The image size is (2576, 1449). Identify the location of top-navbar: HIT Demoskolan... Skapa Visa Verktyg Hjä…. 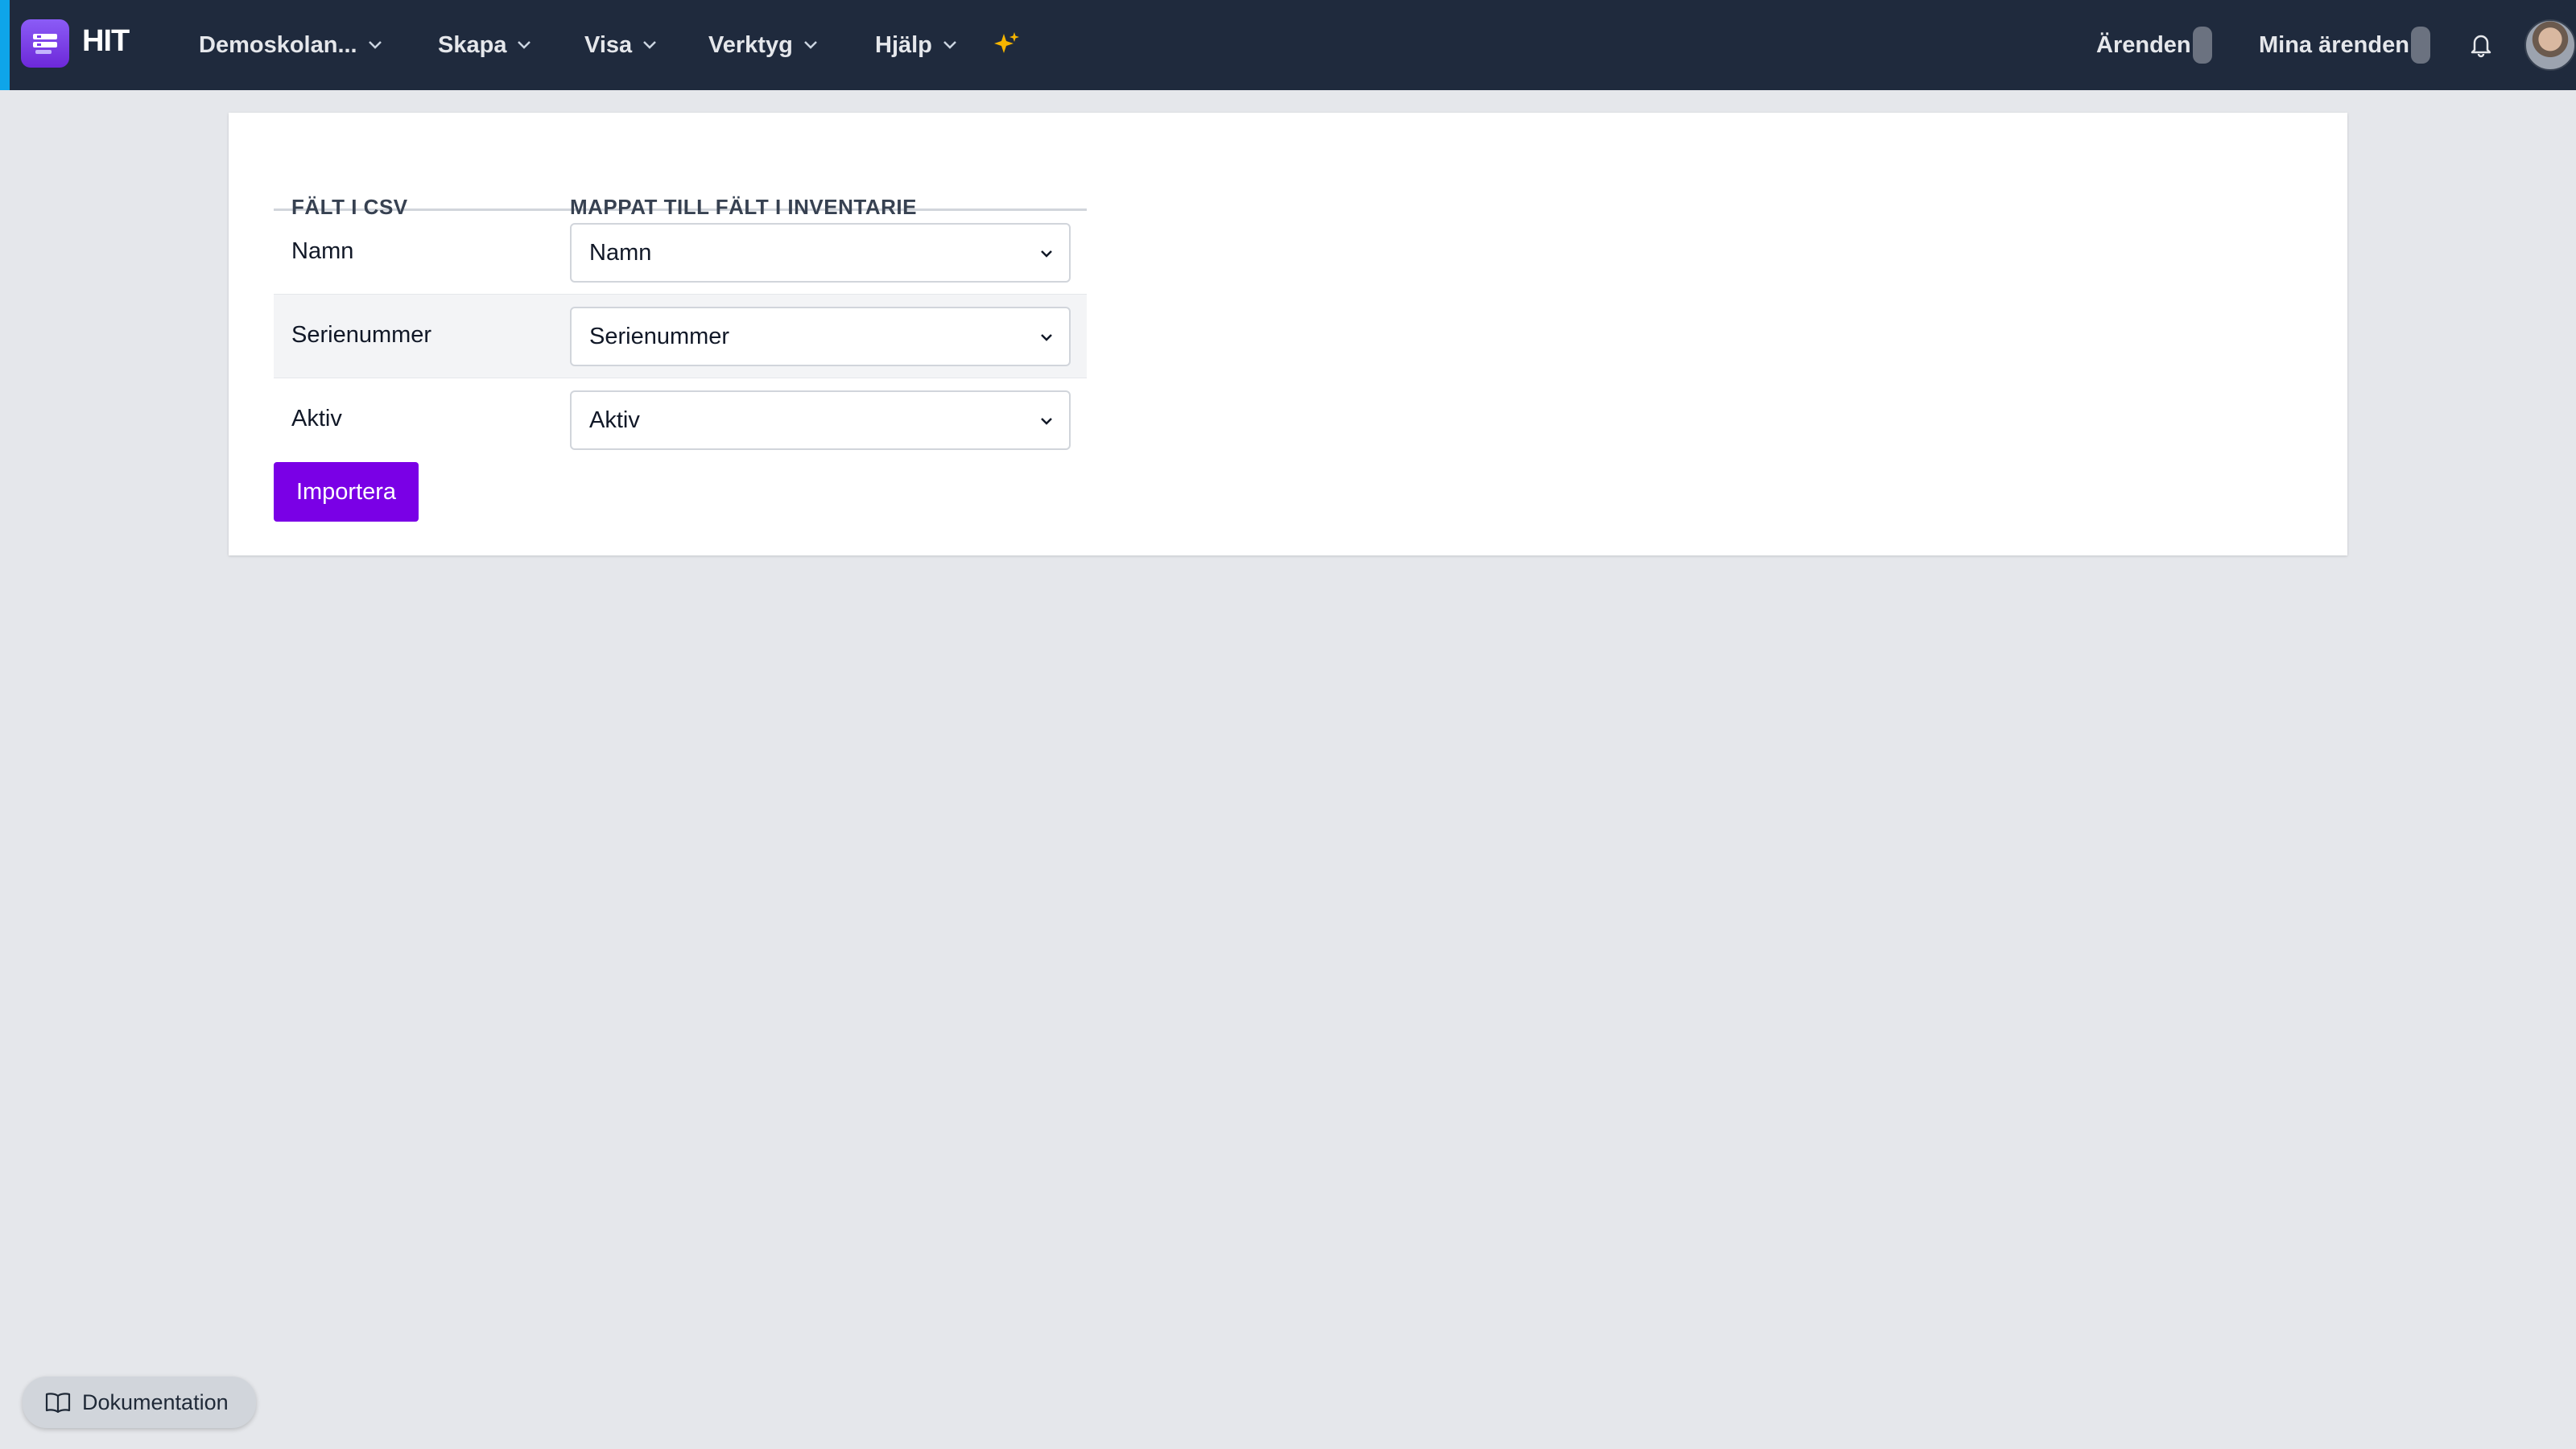
(1288, 45).